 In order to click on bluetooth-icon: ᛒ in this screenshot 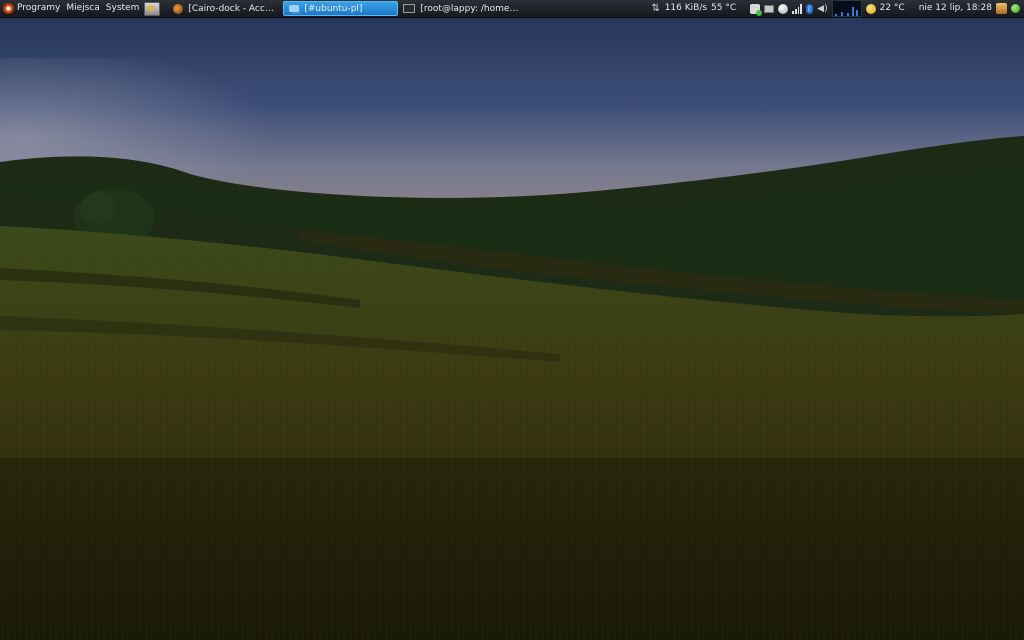, I will do `click(810, 8)`.